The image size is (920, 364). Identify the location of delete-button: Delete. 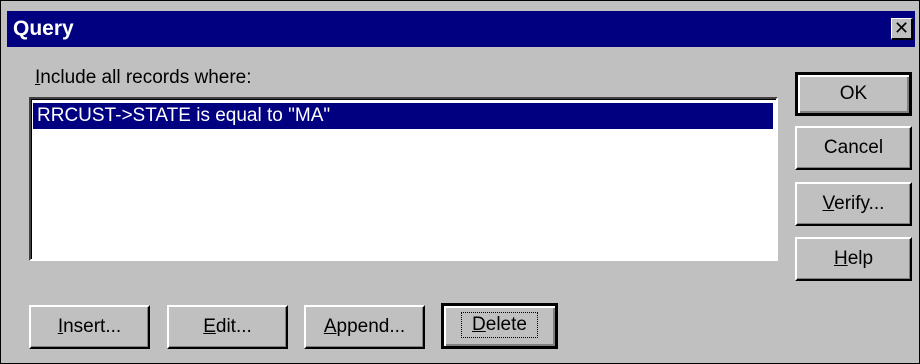
(499, 326).